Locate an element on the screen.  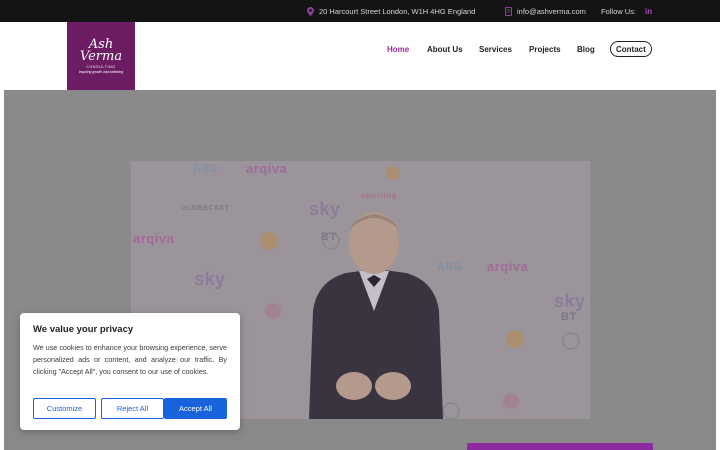
customize-button: Customize is located at coordinates (64, 408).